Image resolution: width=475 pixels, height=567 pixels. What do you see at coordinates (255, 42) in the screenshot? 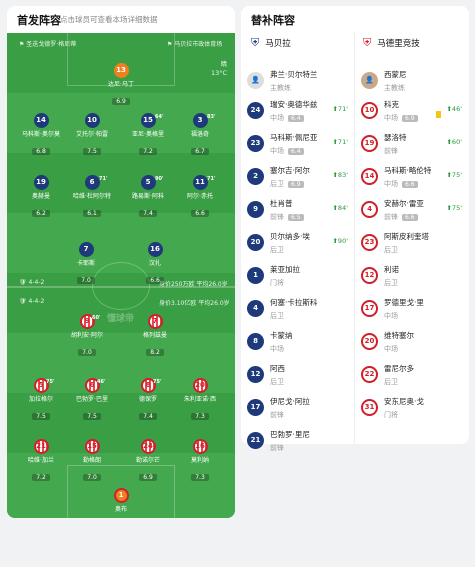
I see `marbella-crest-icon: ⛨` at bounding box center [255, 42].